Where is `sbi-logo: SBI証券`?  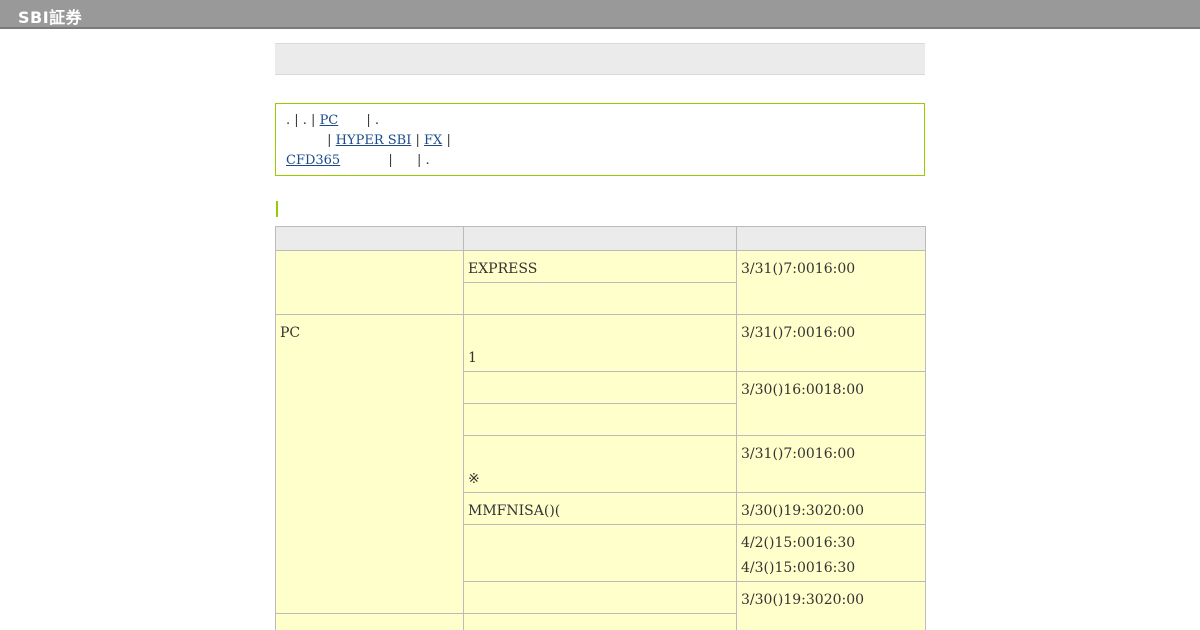 sbi-logo: SBI証券 is located at coordinates (50, 16).